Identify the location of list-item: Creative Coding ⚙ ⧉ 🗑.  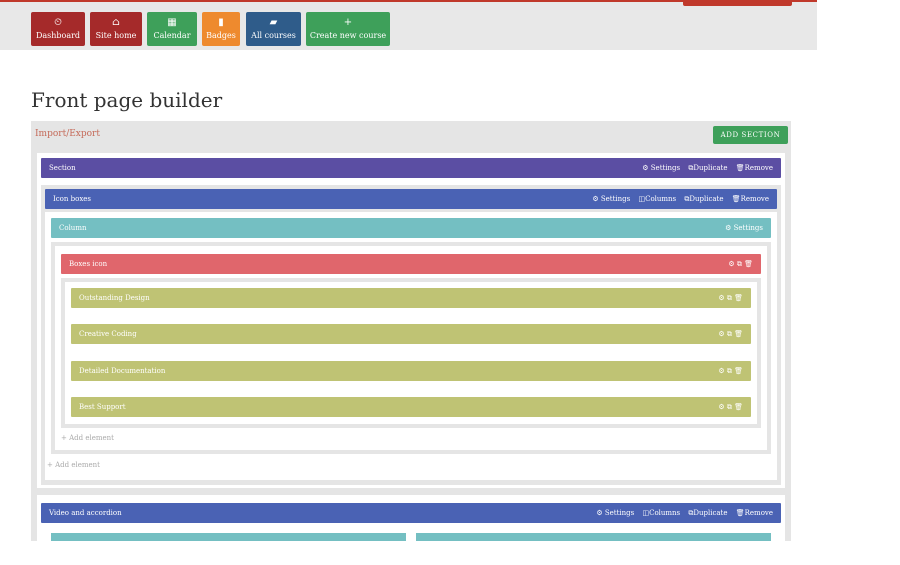
(411, 334).